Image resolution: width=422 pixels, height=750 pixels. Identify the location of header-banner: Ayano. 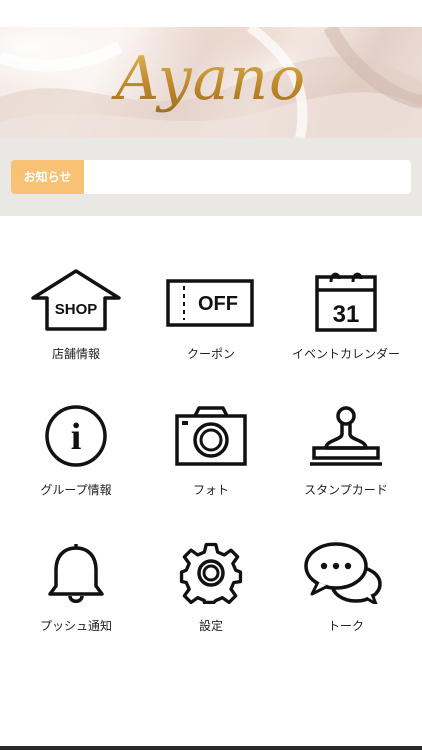
(211, 82).